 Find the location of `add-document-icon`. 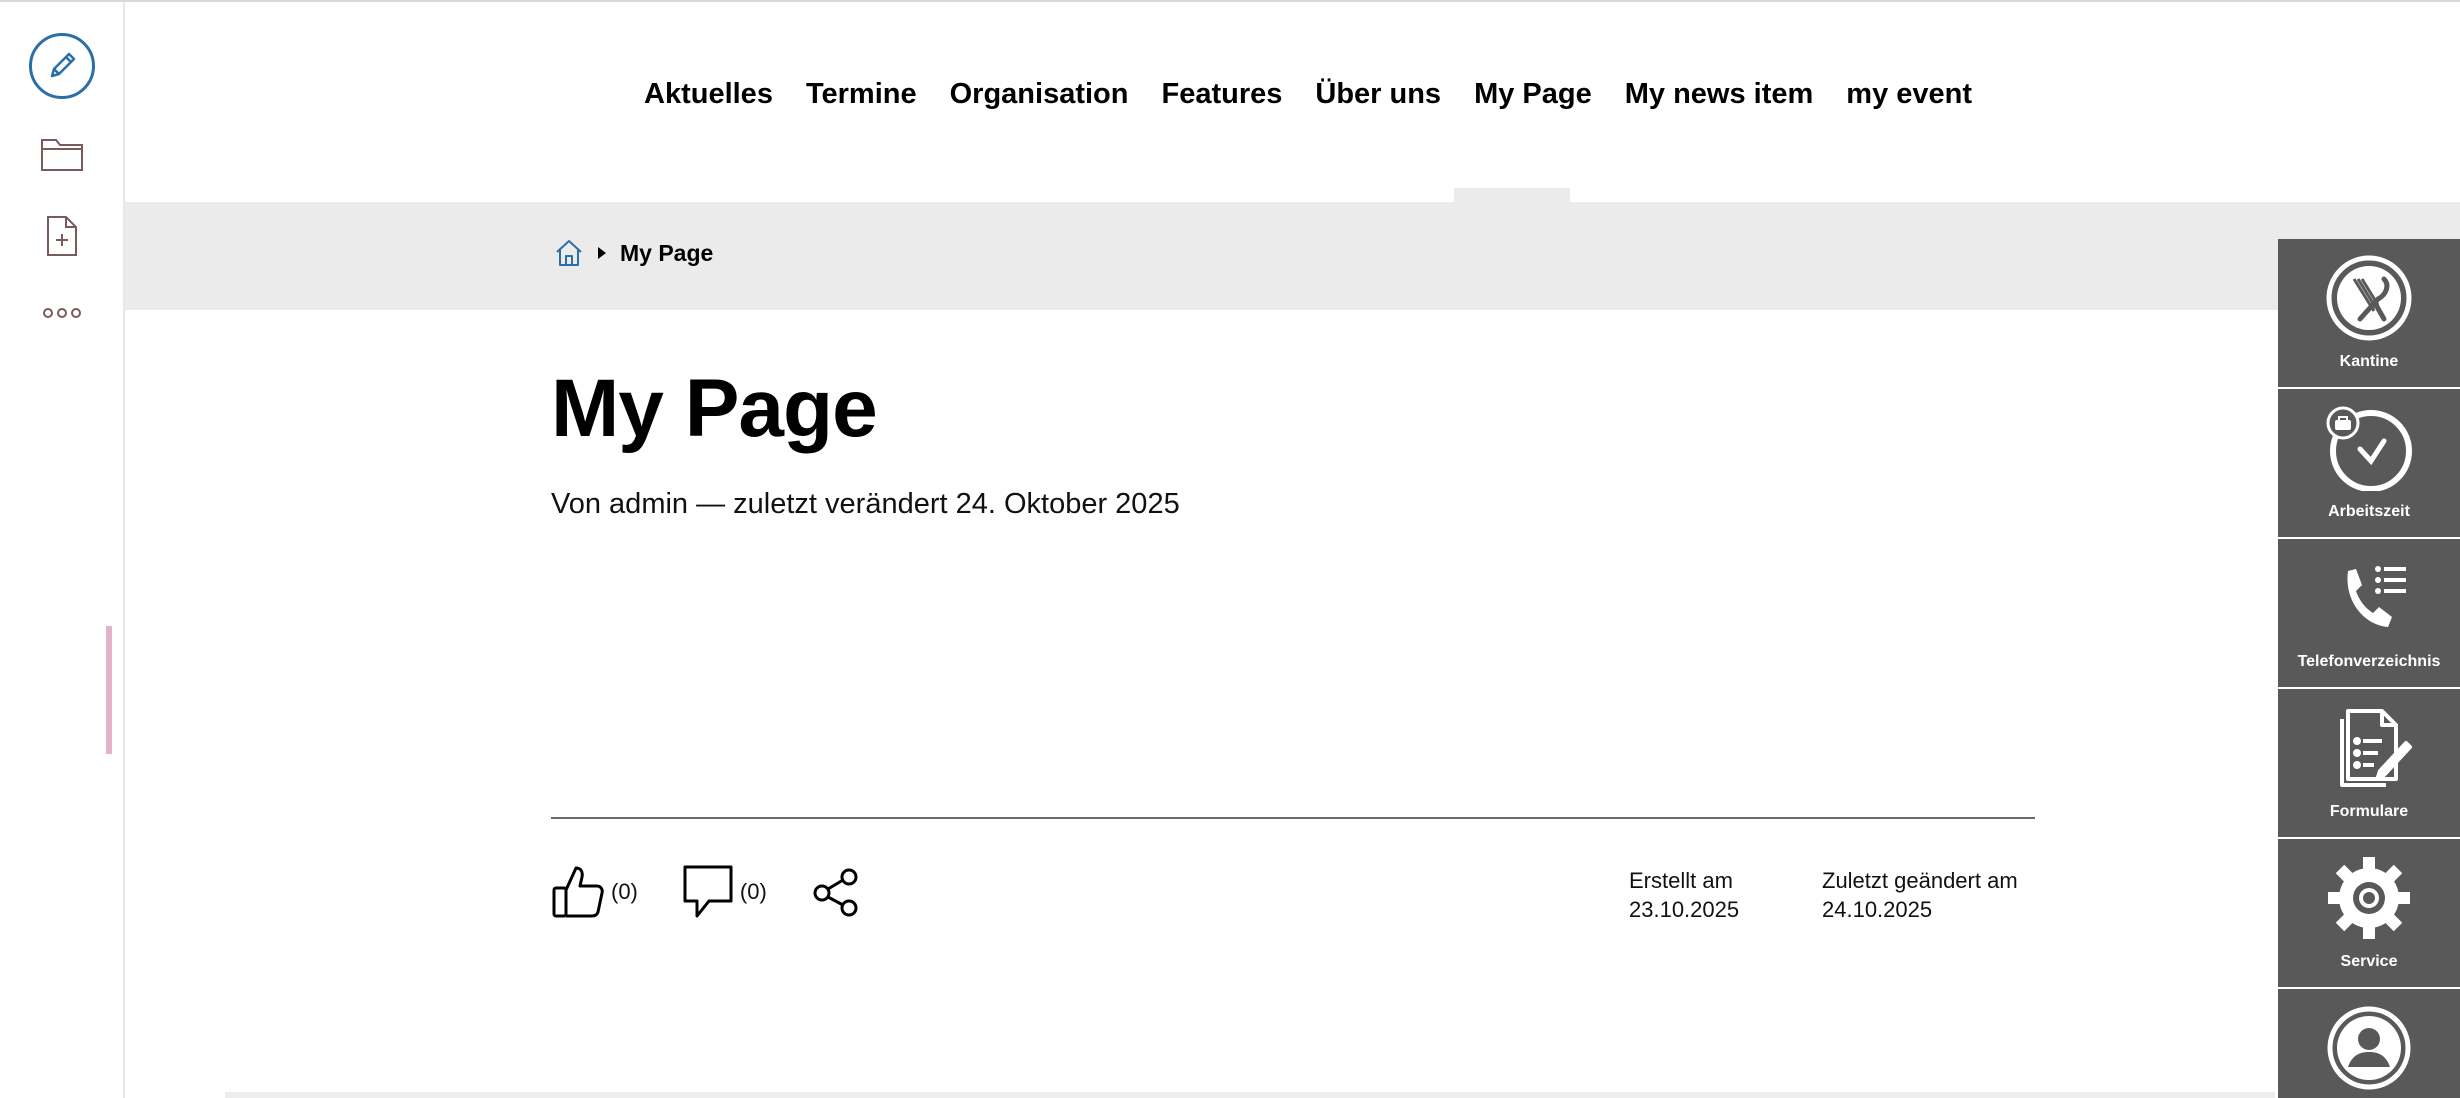

add-document-icon is located at coordinates (61, 236).